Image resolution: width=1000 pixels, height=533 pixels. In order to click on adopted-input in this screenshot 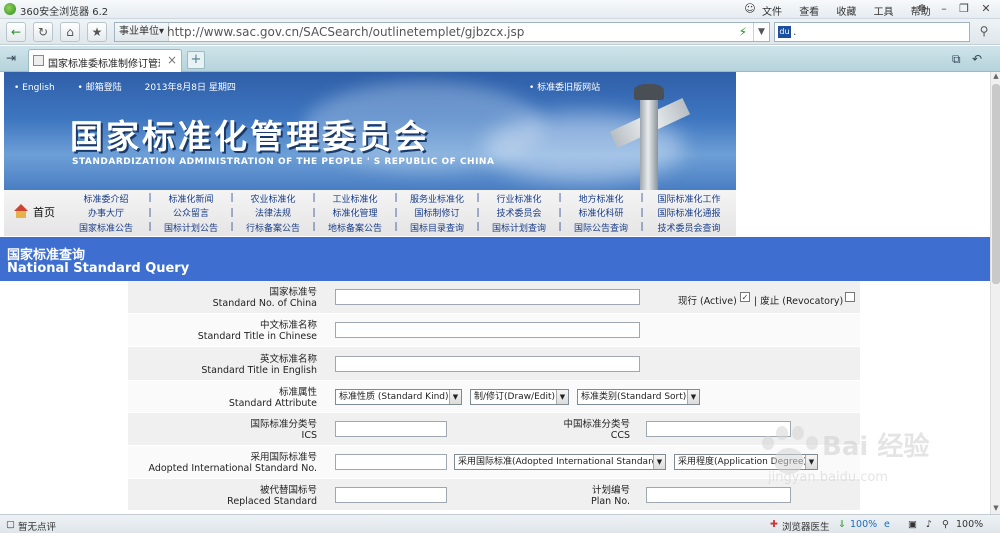, I will do `click(391, 462)`.